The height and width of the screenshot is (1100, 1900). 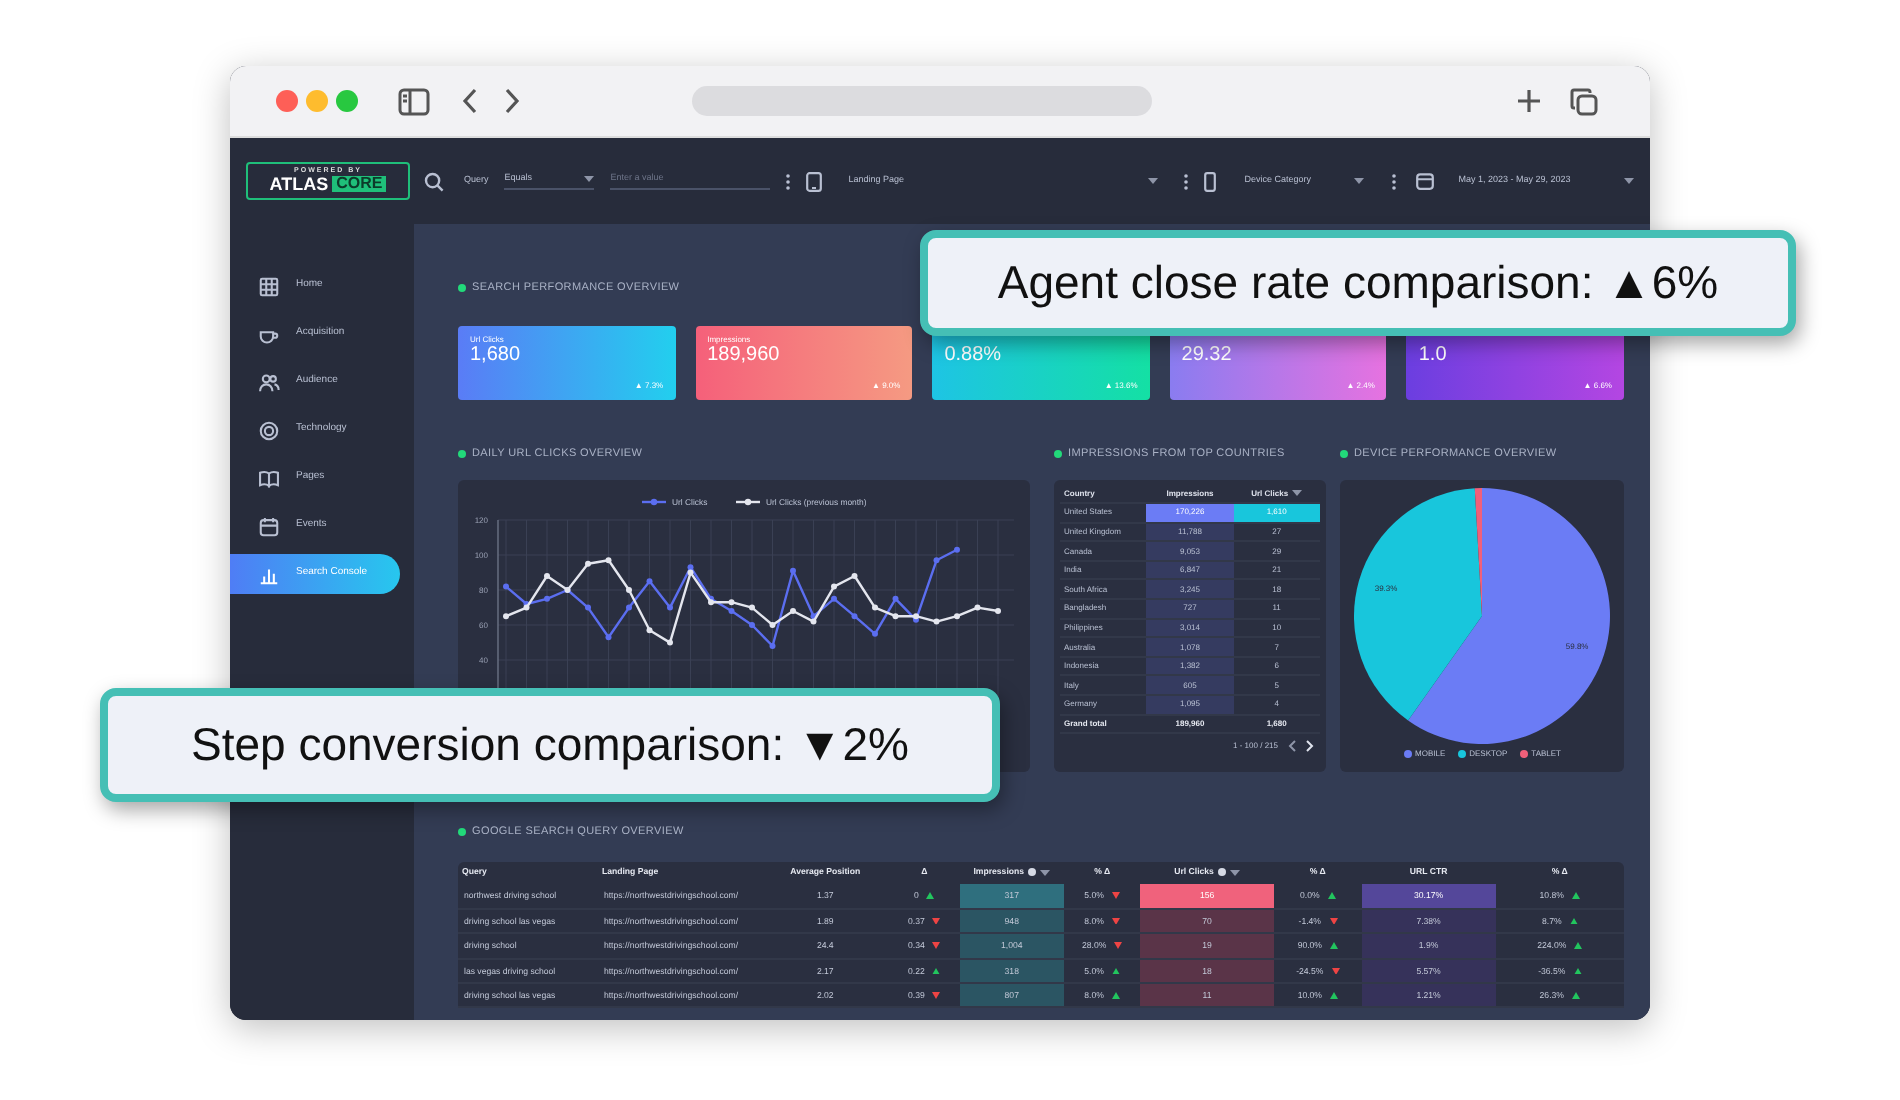 What do you see at coordinates (744, 355) in the screenshot?
I see `kpi-value: 189,960` at bounding box center [744, 355].